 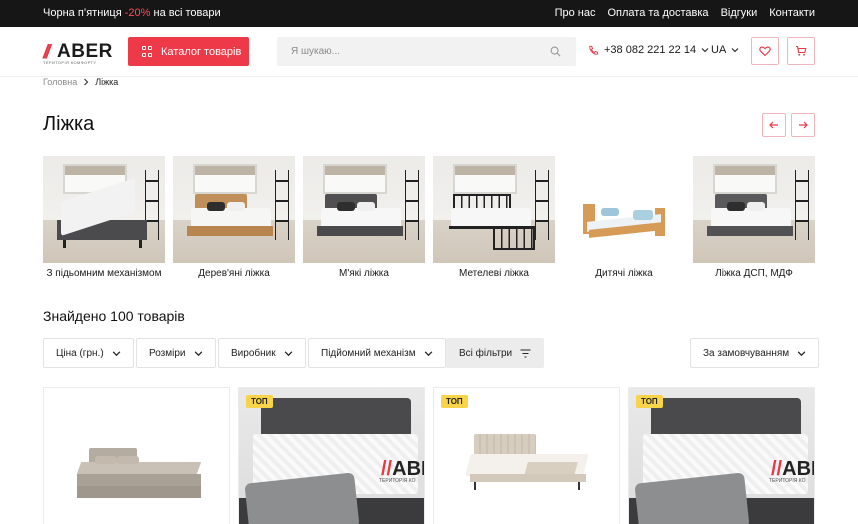 I want to click on arrow-left-icon, so click(x=773, y=125).